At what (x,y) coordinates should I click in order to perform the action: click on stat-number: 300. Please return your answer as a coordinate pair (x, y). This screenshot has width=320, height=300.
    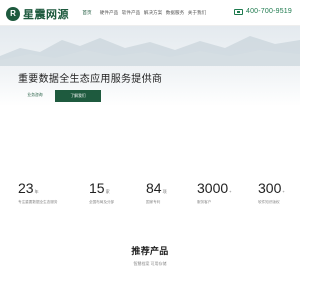
    Looking at the image, I should click on (270, 188).